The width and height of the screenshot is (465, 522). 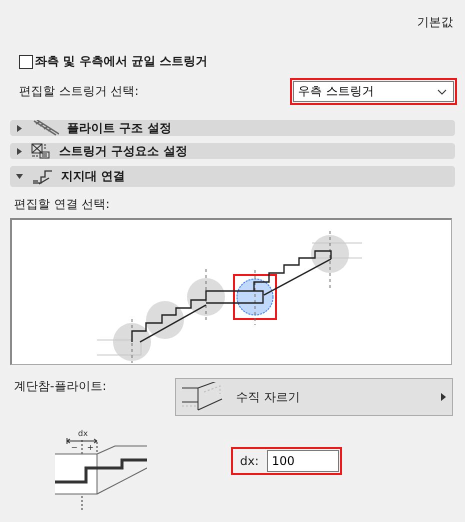 I want to click on checkbox-label: 좌측 및 우측에서 균일 스트링거, so click(x=121, y=61).